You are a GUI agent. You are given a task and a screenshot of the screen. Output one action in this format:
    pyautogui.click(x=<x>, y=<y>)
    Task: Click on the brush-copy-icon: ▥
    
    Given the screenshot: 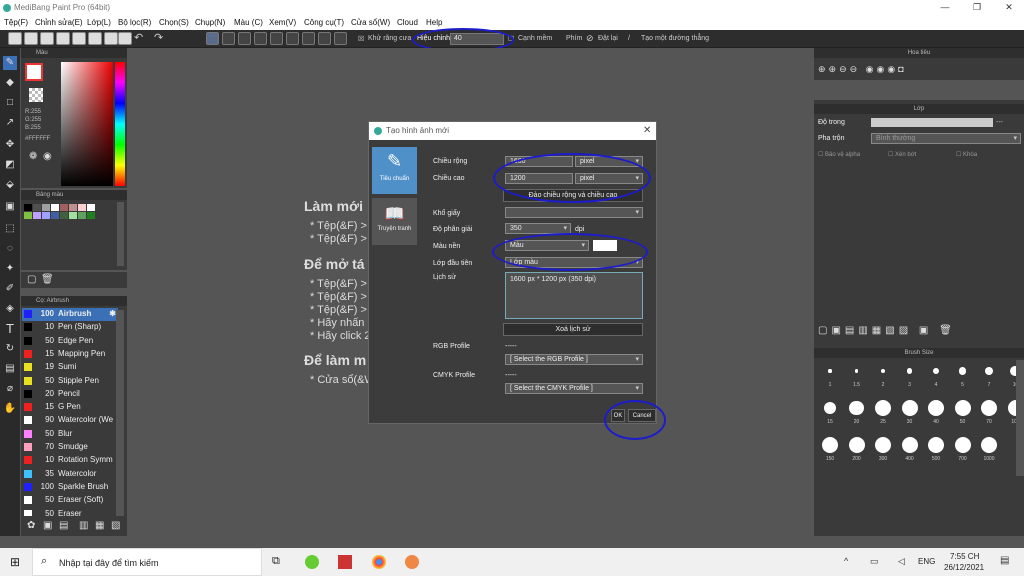 What is the action you would take?
    pyautogui.click(x=83, y=525)
    